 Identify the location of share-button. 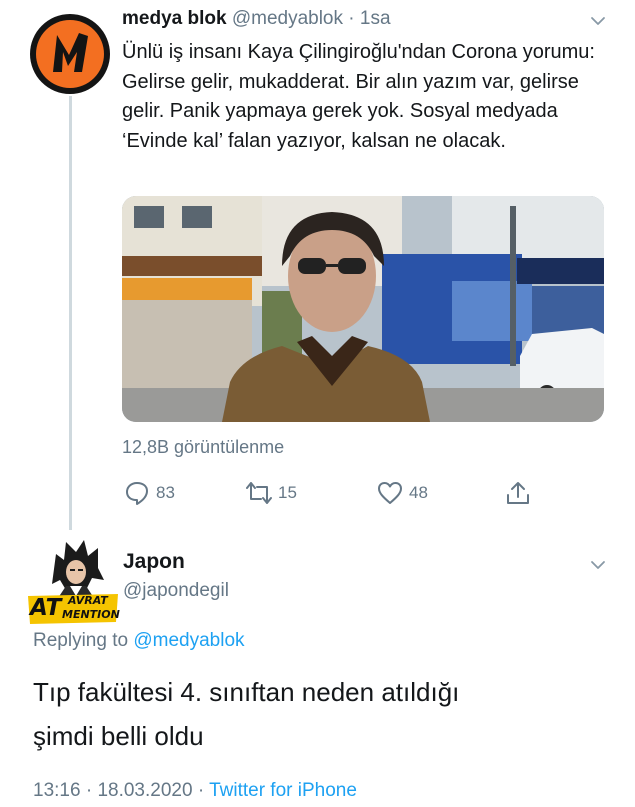
(518, 493).